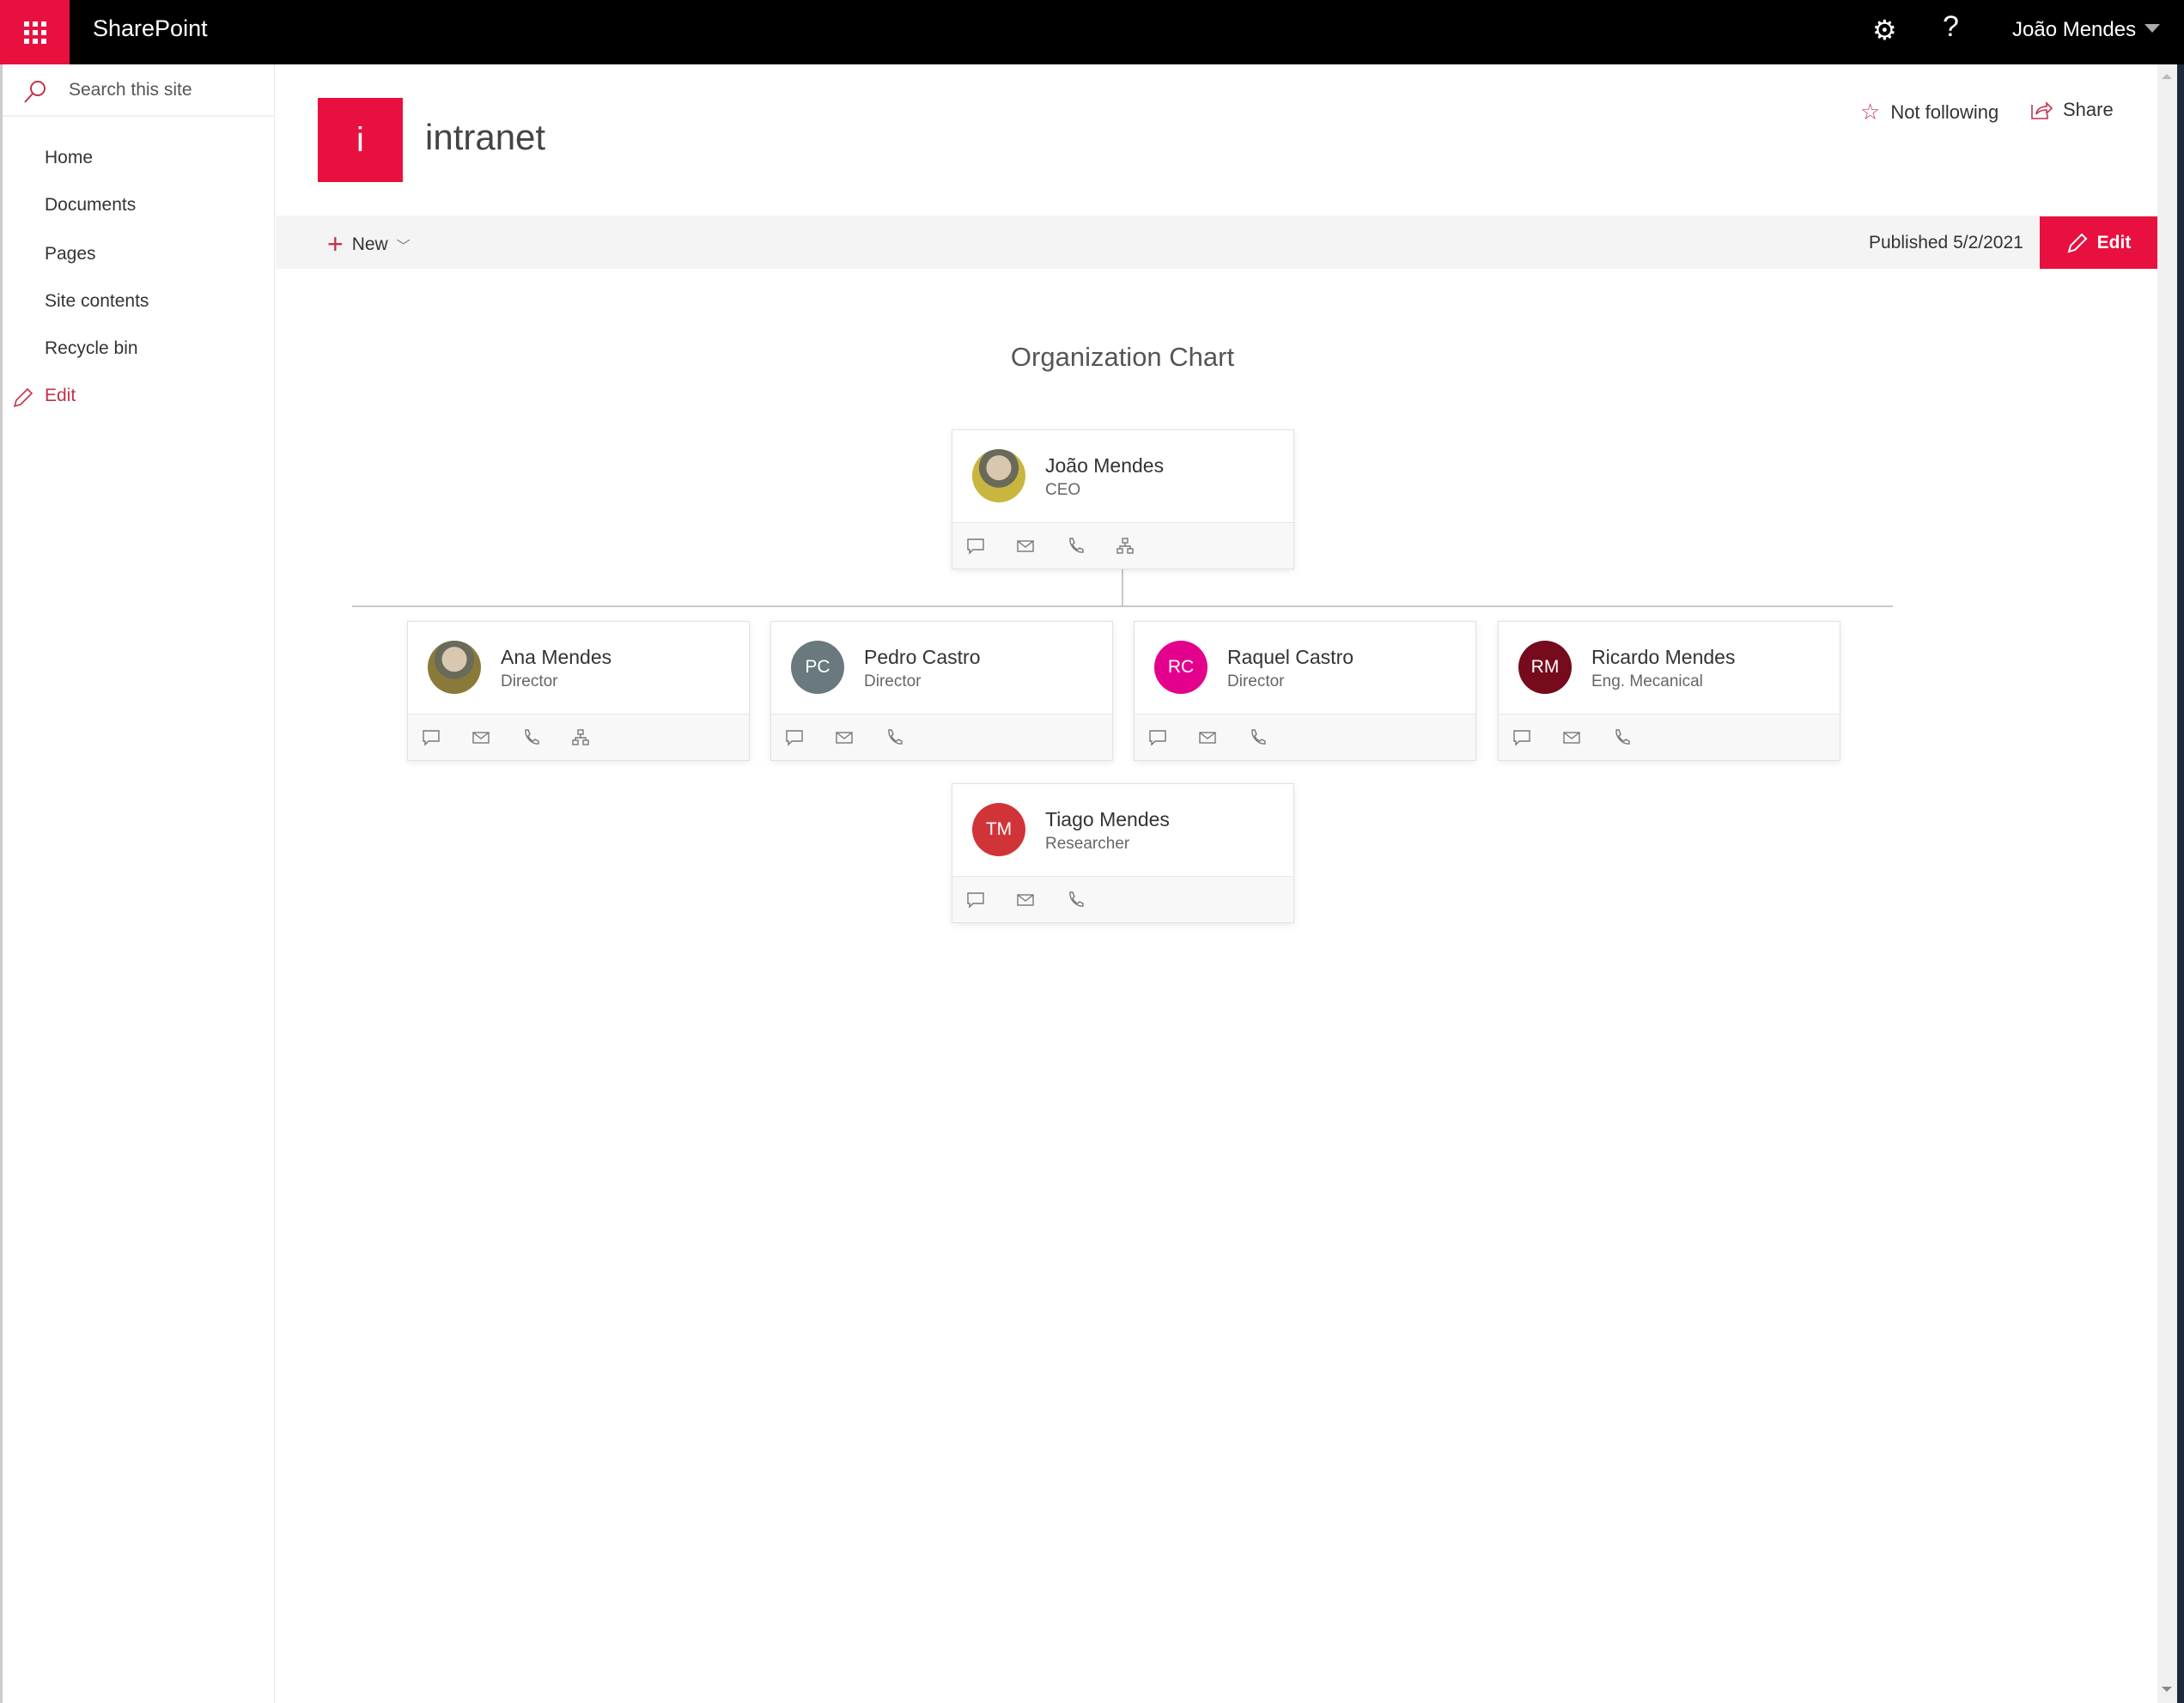 The width and height of the screenshot is (2184, 1703). Describe the element at coordinates (817, 667) in the screenshot. I see `avatar: PC` at that location.